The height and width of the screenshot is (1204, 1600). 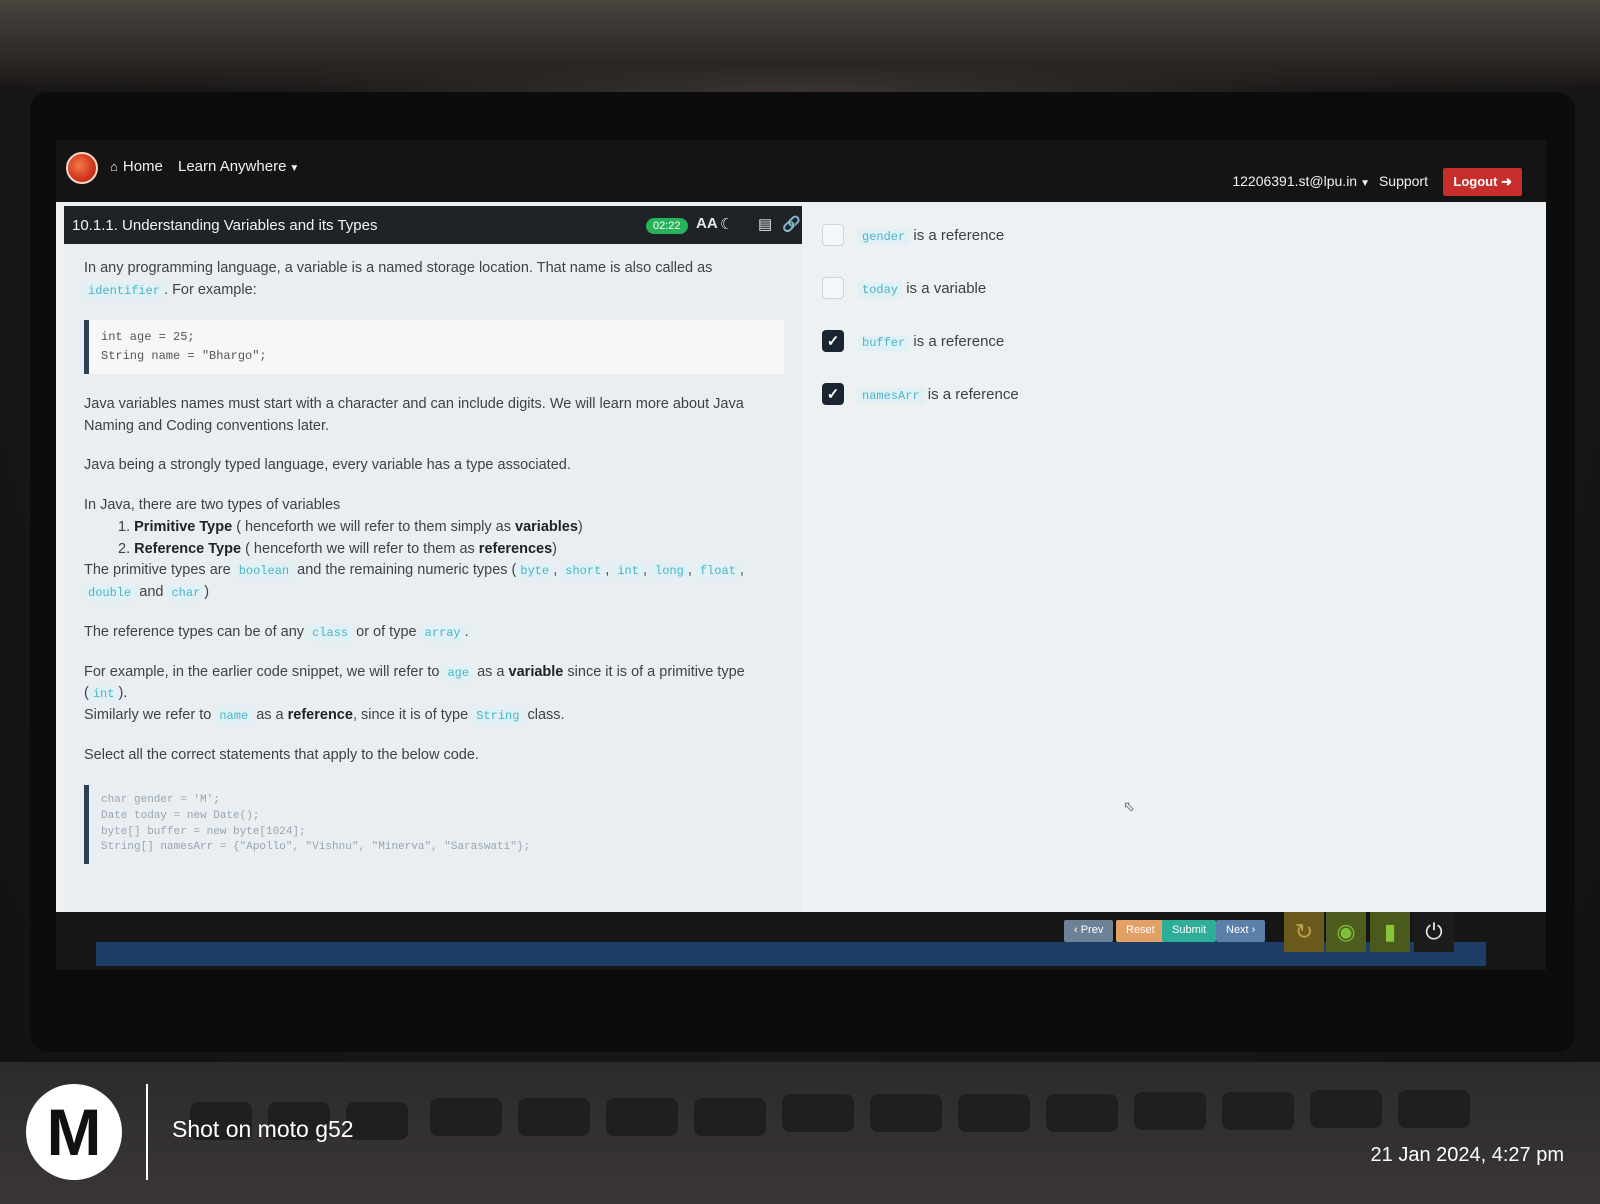 I want to click on option-gender: gender is a reference, so click(x=913, y=235).